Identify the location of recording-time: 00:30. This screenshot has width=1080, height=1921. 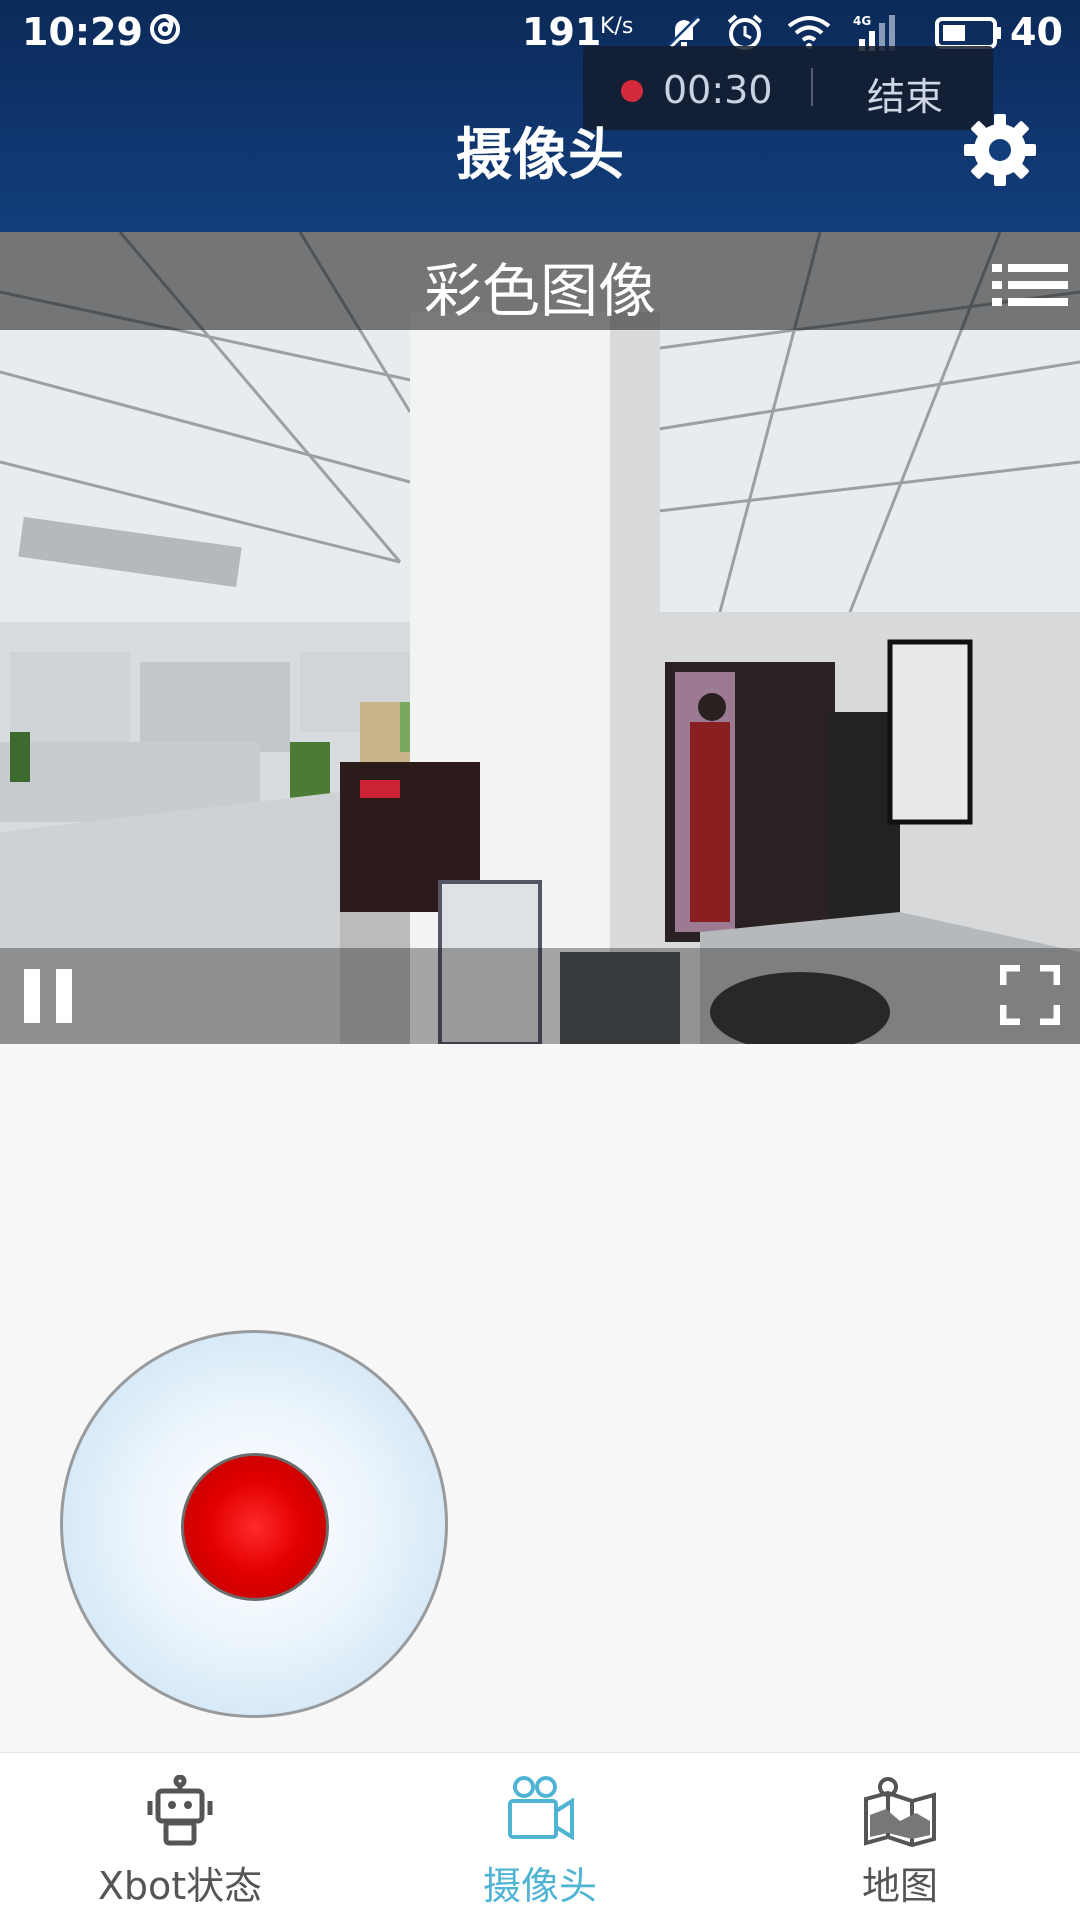
(718, 90).